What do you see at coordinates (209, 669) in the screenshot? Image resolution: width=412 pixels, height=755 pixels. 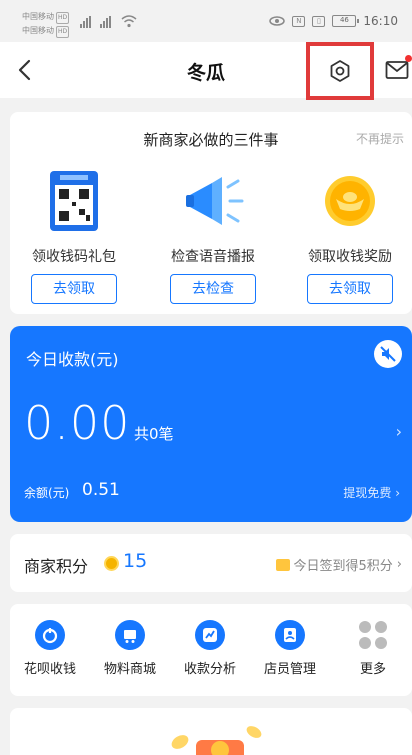 I see `shortcut-label: 收款分析` at bounding box center [209, 669].